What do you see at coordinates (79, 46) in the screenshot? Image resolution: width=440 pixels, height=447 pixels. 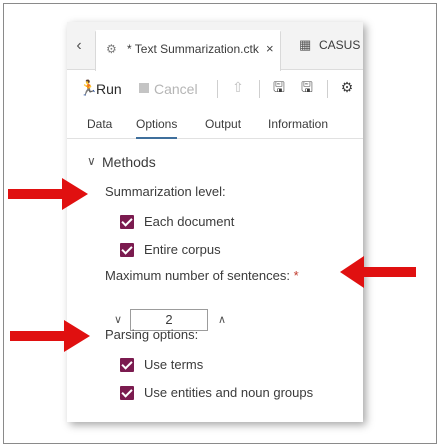 I see `tab-scroll-left-icon: ‹` at bounding box center [79, 46].